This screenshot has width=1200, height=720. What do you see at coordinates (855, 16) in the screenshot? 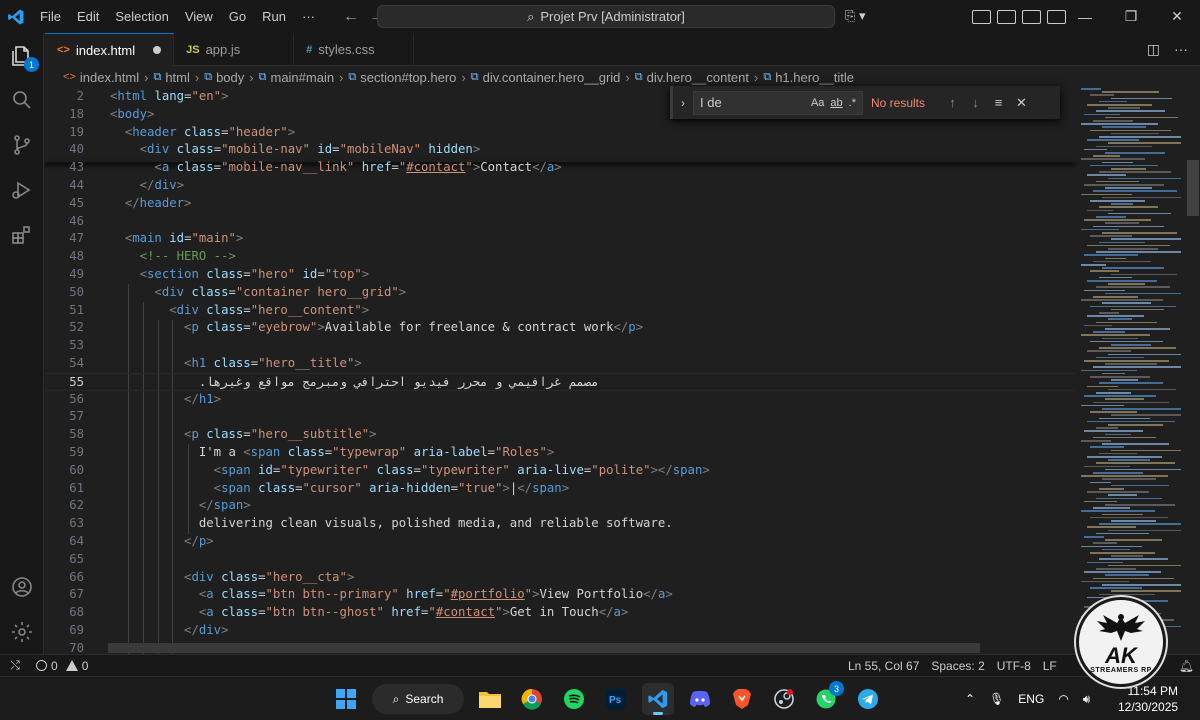
I see `copilot-icon: ⎘ ▾` at bounding box center [855, 16].